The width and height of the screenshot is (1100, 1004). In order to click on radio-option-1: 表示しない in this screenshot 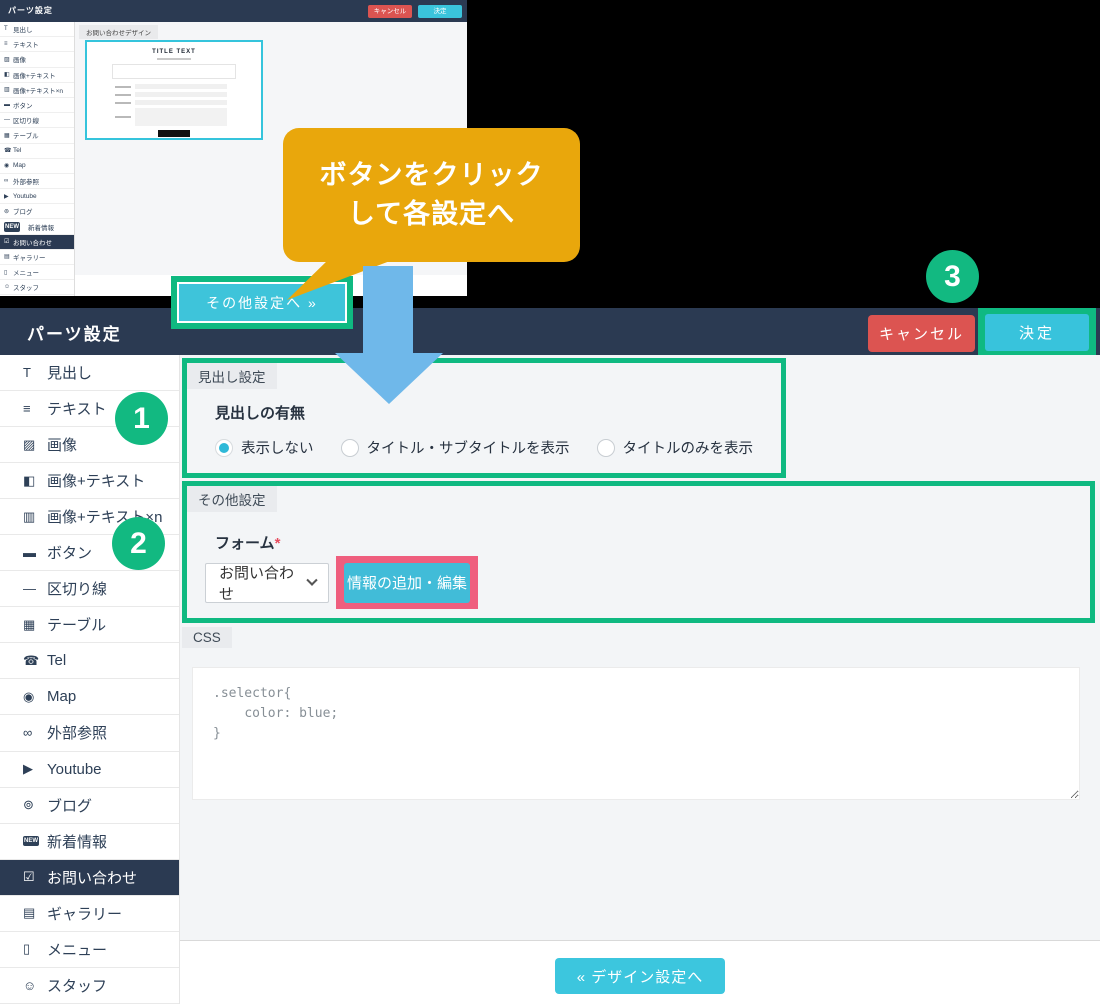, I will do `click(264, 447)`.